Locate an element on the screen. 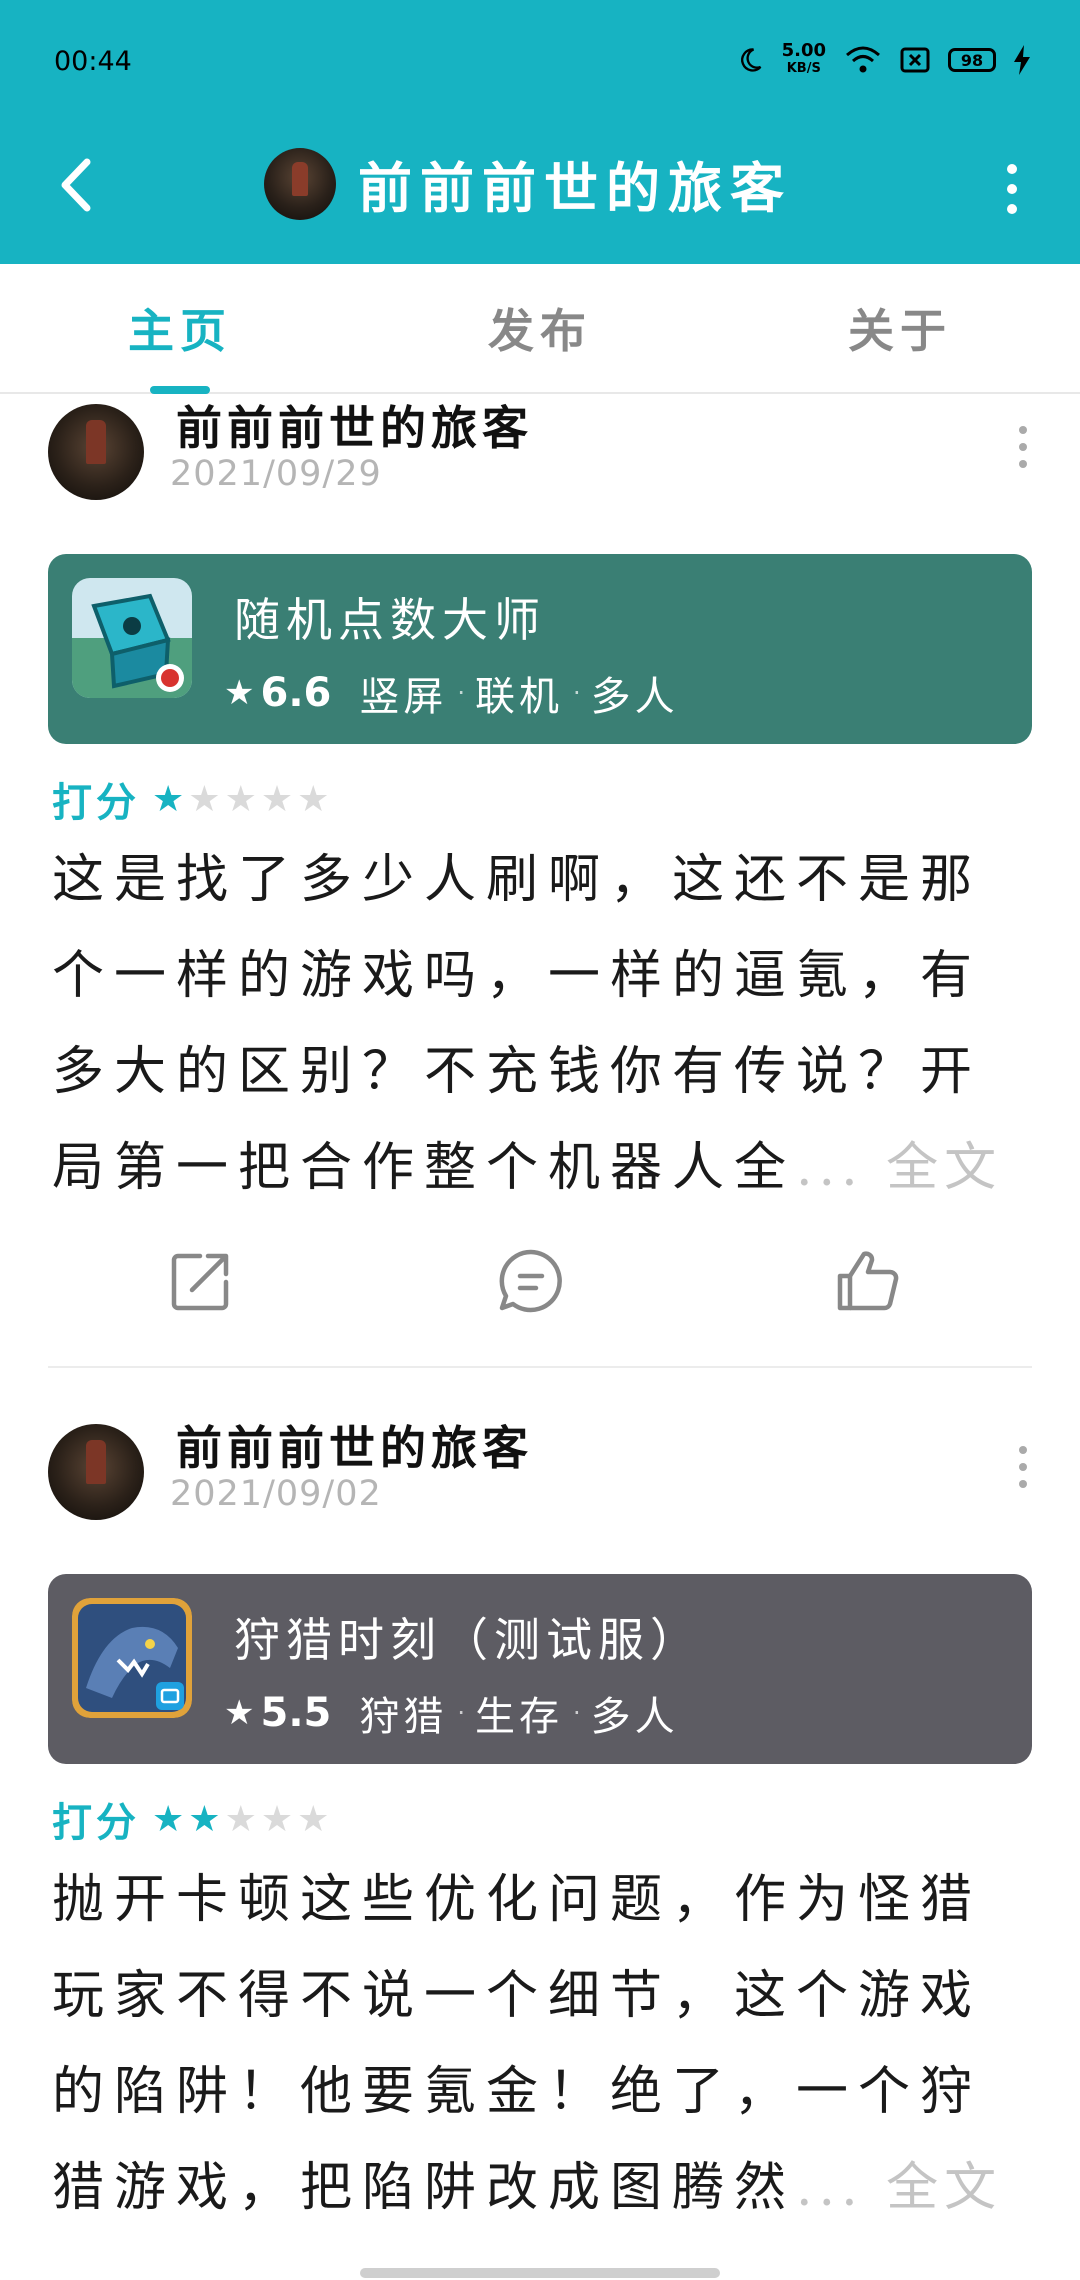 This screenshot has width=1080, height=2280. app-bar: 前前前世的旅客 is located at coordinates (540, 192).